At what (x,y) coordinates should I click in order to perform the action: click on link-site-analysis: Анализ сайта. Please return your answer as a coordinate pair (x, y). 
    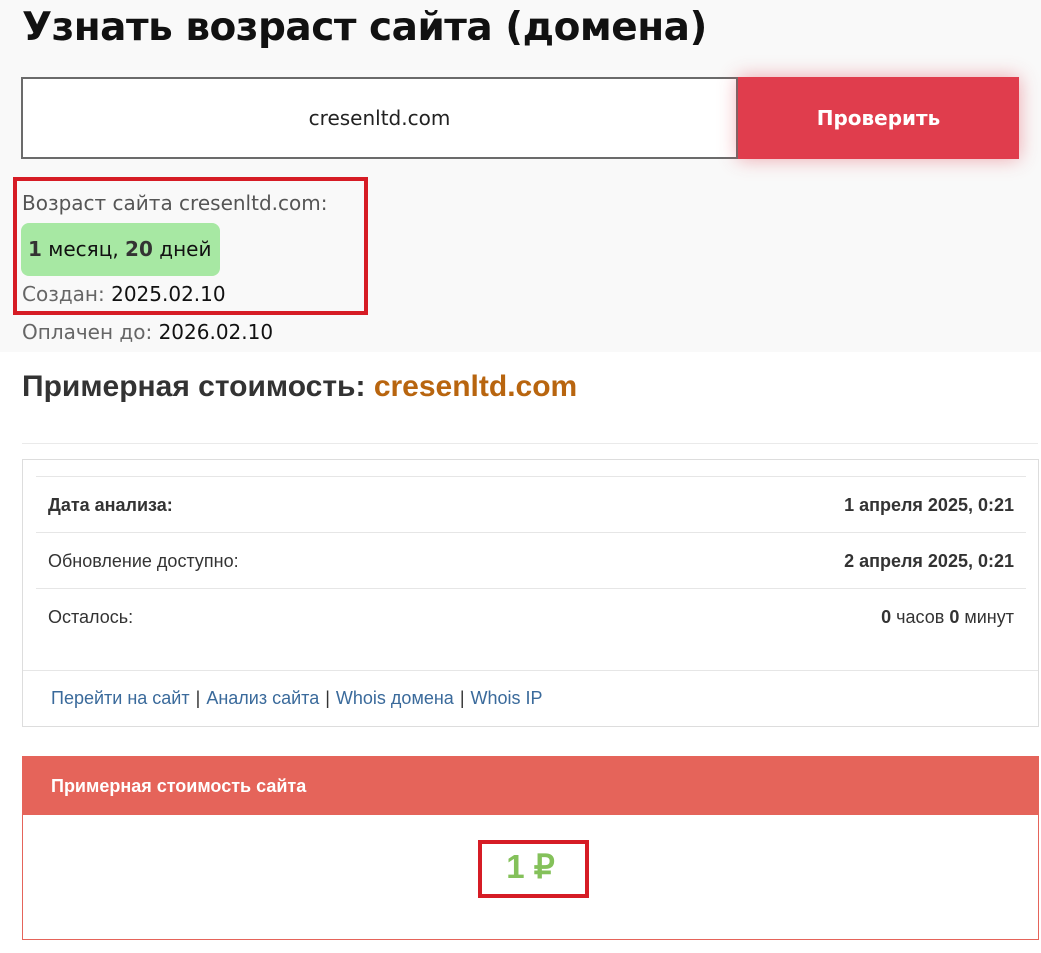
    Looking at the image, I should click on (262, 698).